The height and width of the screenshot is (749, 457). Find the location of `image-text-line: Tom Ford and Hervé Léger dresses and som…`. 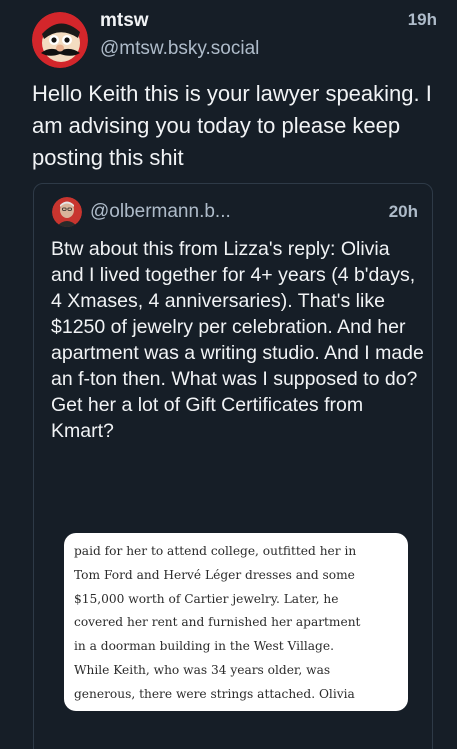

image-text-line: Tom Ford and Hervé Léger dresses and som… is located at coordinates (214, 574).